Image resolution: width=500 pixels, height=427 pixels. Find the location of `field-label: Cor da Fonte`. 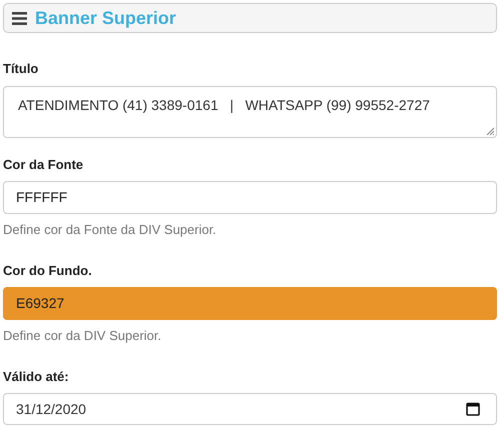

field-label: Cor da Fonte is located at coordinates (43, 165).